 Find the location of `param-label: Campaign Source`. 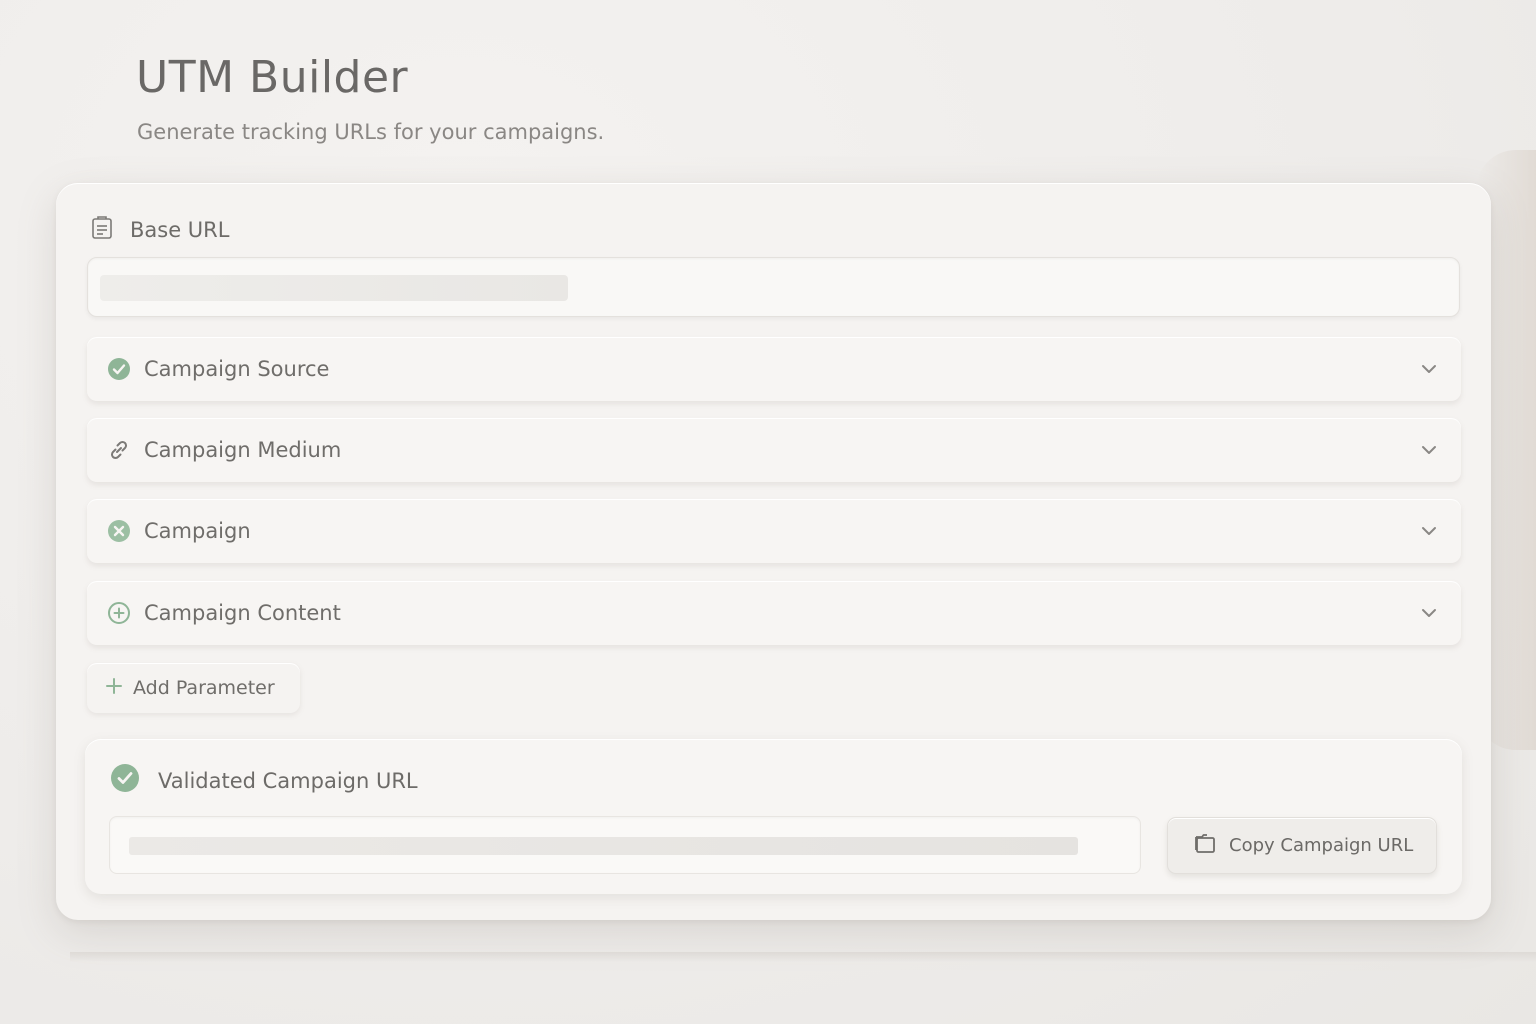

param-label: Campaign Source is located at coordinates (237, 369).